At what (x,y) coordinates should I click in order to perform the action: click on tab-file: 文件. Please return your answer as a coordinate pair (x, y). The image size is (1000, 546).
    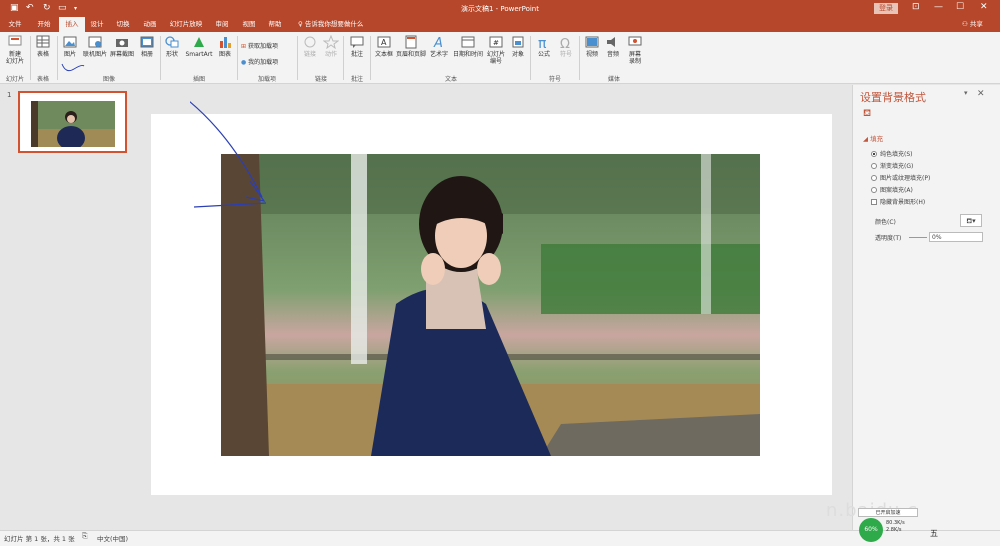
    Looking at the image, I should click on (15, 24).